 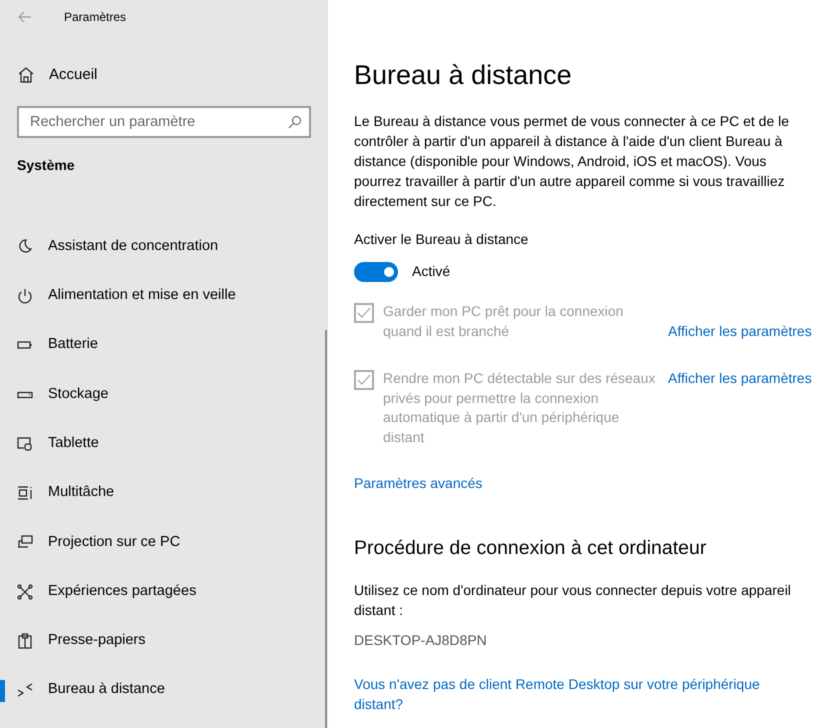 What do you see at coordinates (519, 407) in the screenshot?
I see `checkbox-label: Rendre mon PC détectable sur des réseaux privés pour permettre la connexion automatique à partir d'un périphérique distant` at bounding box center [519, 407].